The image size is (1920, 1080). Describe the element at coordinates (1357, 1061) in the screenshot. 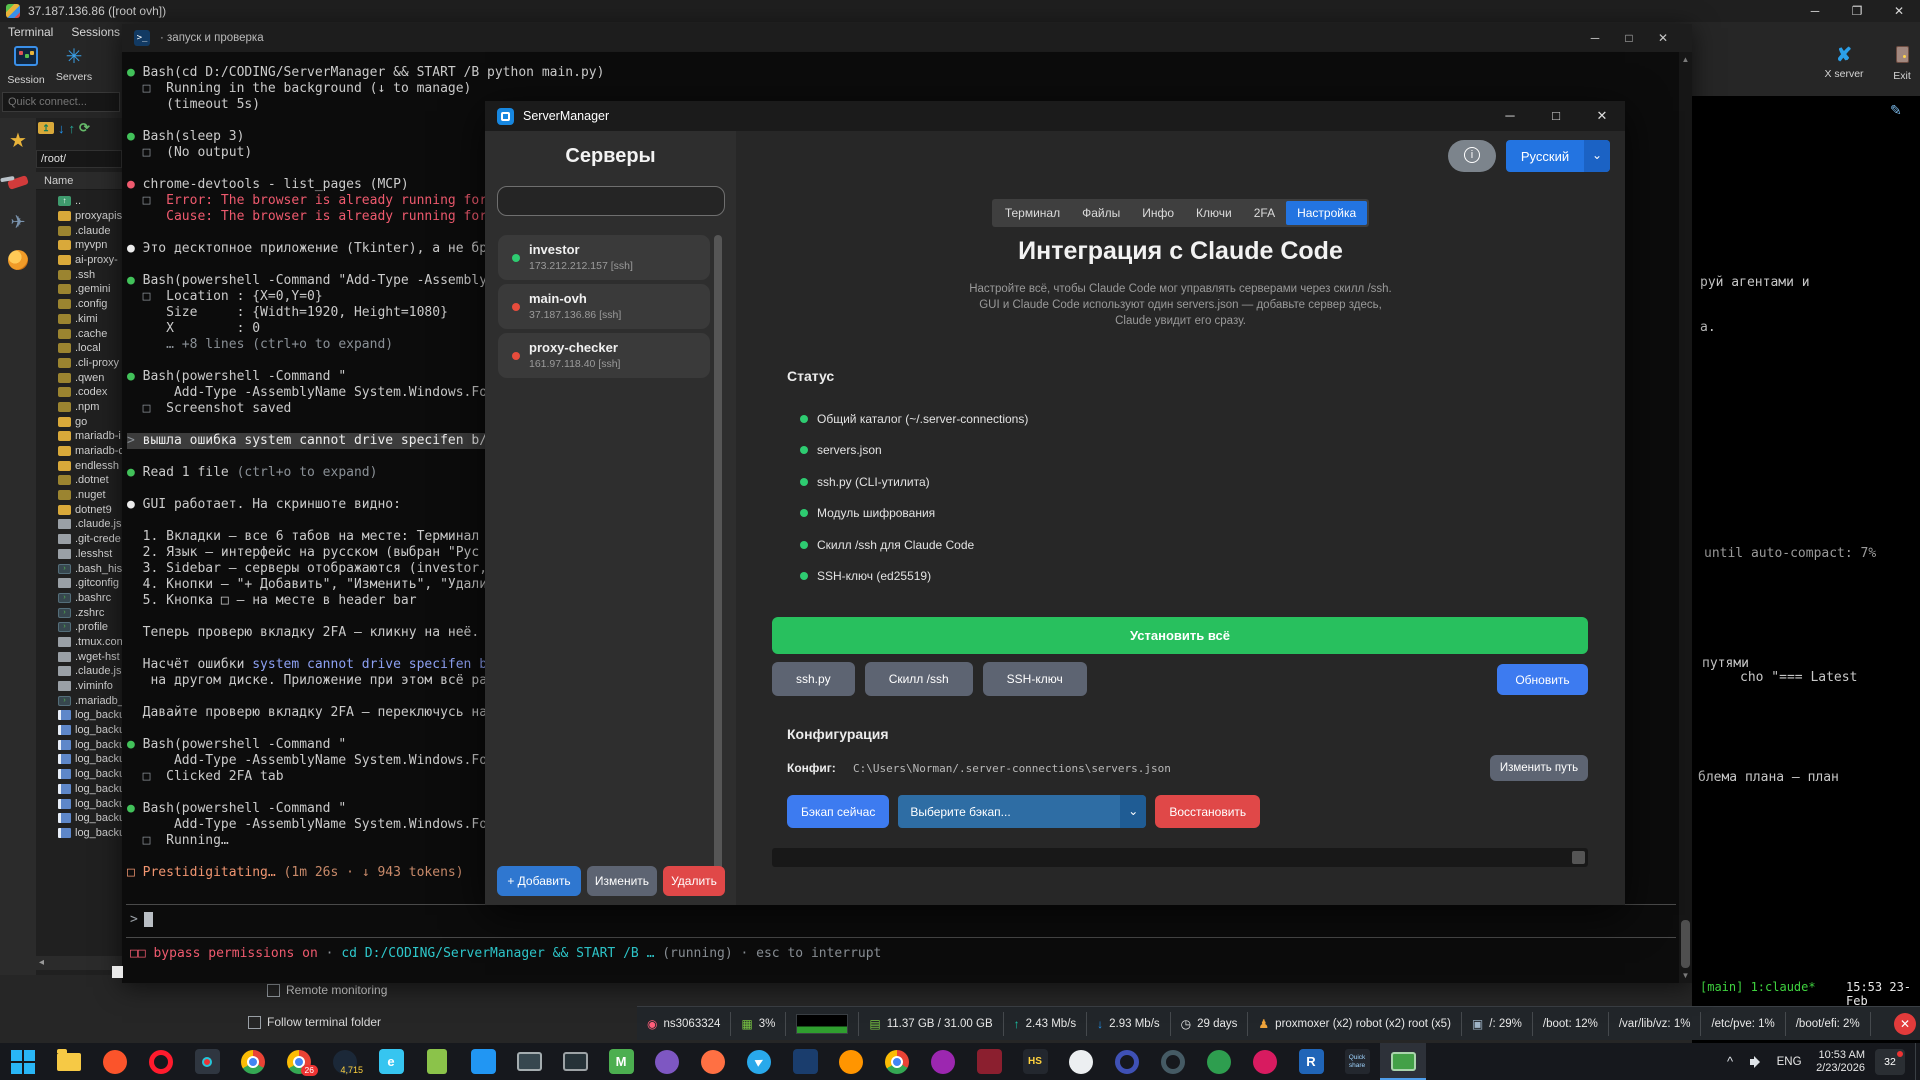

I see `quick-share: Quick share` at that location.